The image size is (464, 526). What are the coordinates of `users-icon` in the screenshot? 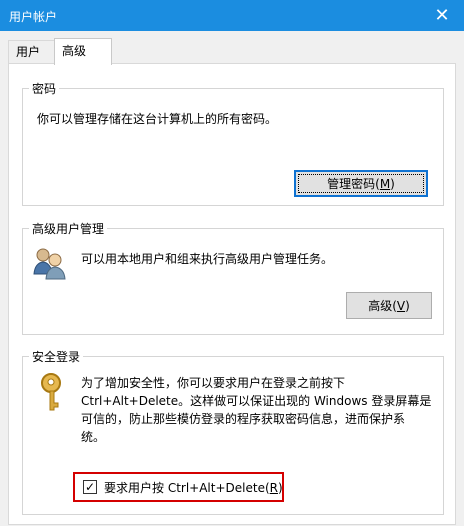 It's located at (49, 264).